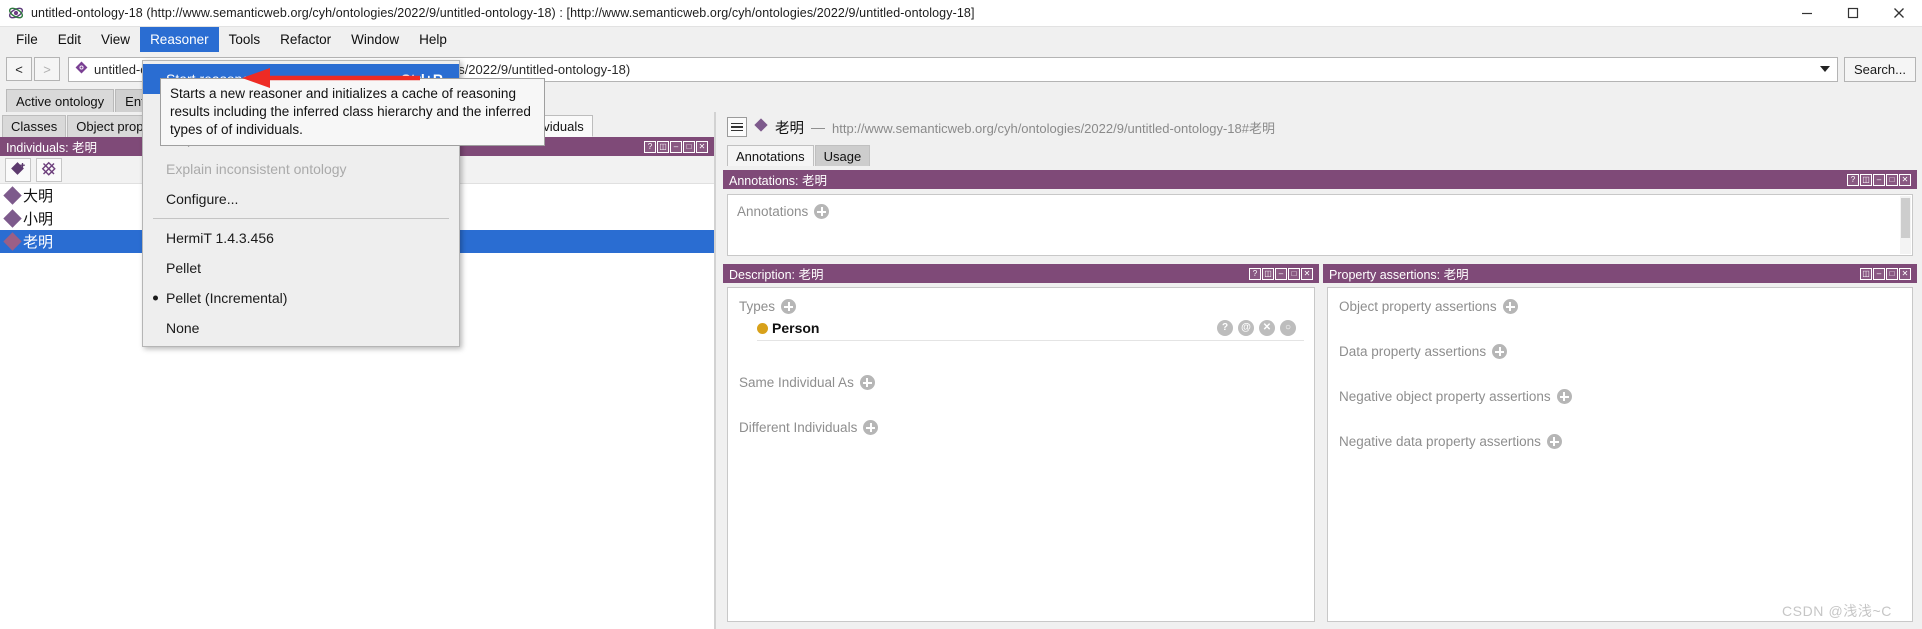  I want to click on maximize-button, so click(1853, 13).